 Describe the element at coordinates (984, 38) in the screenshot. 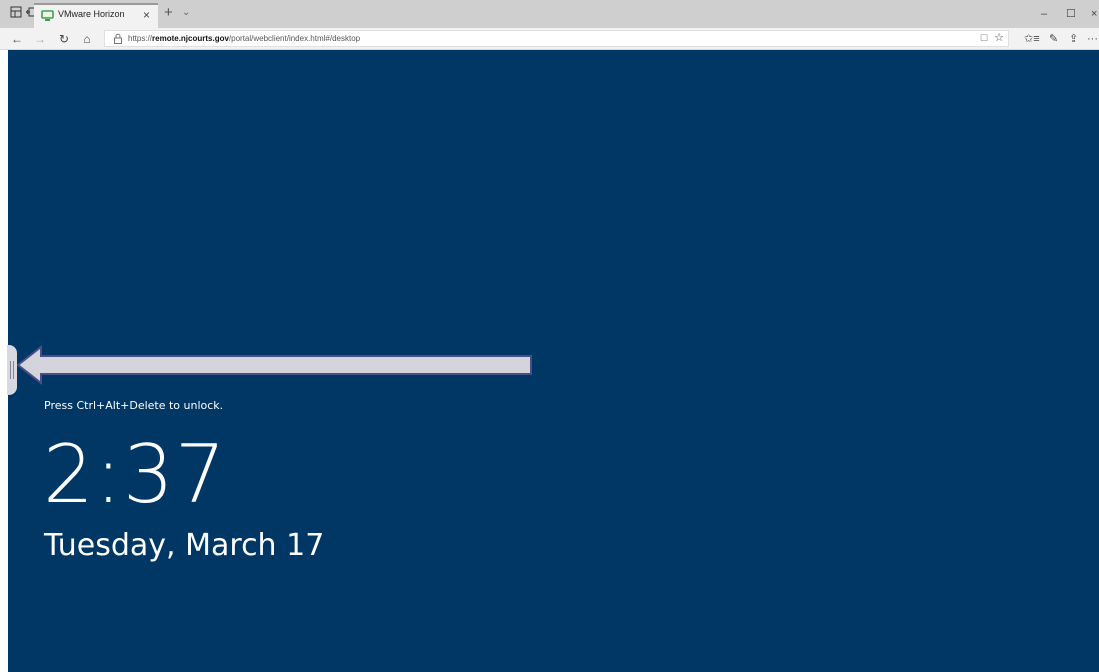

I see `reading-view-icon: ☐` at that location.